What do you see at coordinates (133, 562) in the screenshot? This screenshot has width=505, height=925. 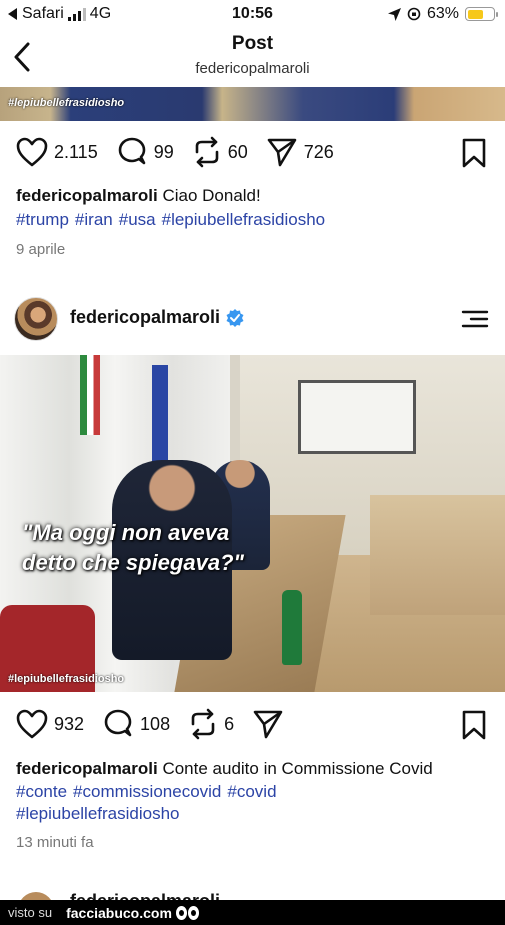 I see `image-quote-line2: detto che spiegava?"` at bounding box center [133, 562].